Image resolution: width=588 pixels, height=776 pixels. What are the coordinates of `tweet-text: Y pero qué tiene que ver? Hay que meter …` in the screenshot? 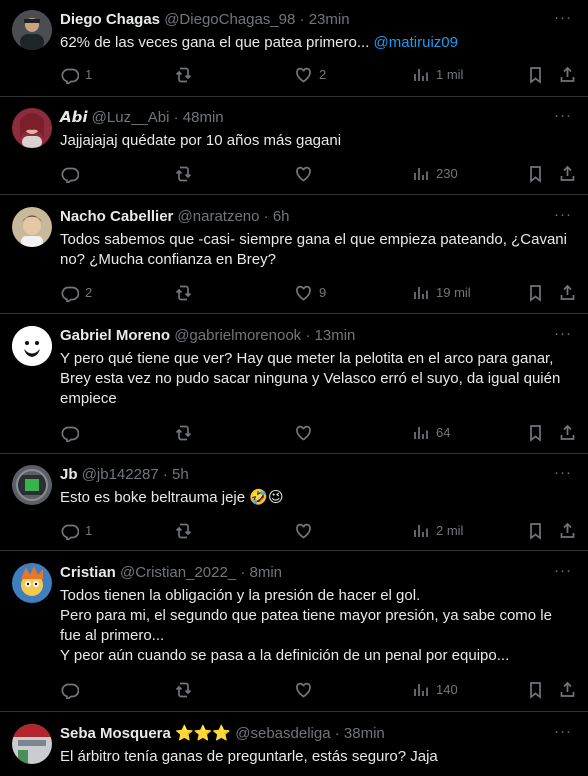 It's located at (310, 378).